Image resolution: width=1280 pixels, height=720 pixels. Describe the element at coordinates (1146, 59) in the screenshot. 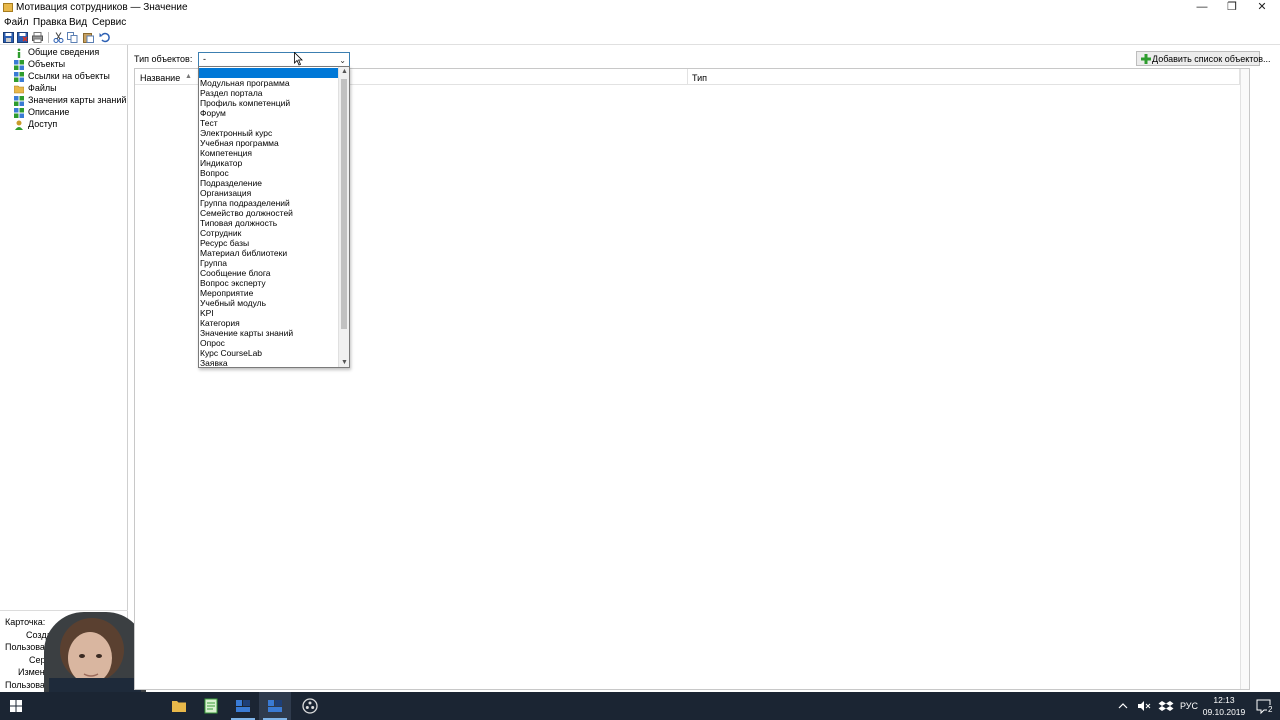

I see `plus-icon` at that location.